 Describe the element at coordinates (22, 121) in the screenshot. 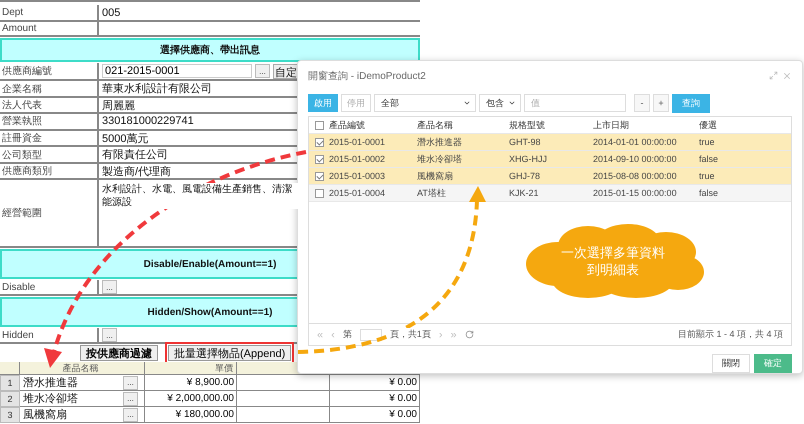

I see `field-label: 營業執照` at that location.